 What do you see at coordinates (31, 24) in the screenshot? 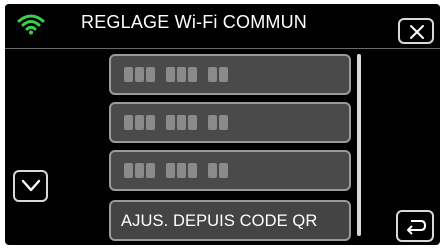
I see `wifi-icon` at bounding box center [31, 24].